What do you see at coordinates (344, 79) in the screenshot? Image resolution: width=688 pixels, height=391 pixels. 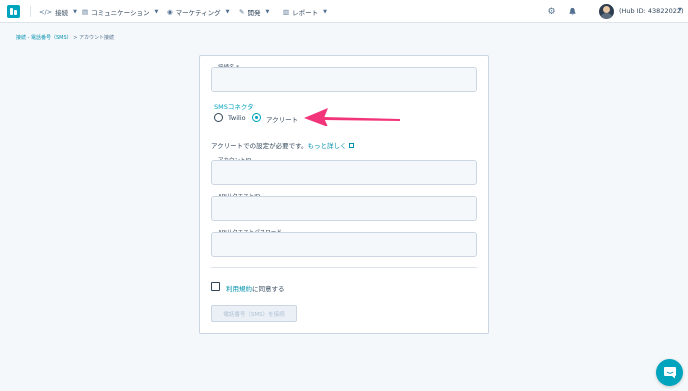 I see `connection-name-input` at bounding box center [344, 79].